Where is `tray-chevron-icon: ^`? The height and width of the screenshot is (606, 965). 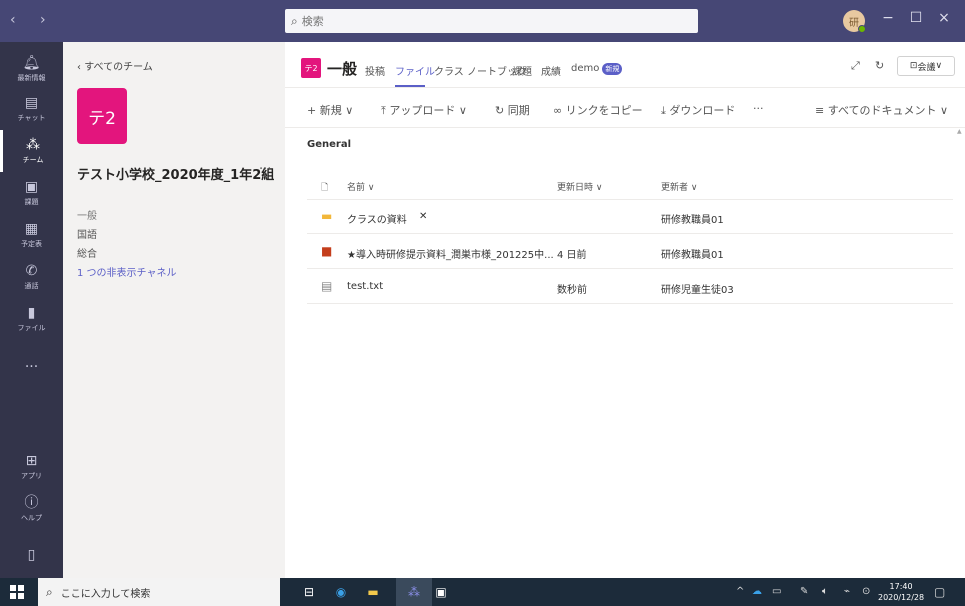 tray-chevron-icon: ^ is located at coordinates (740, 591).